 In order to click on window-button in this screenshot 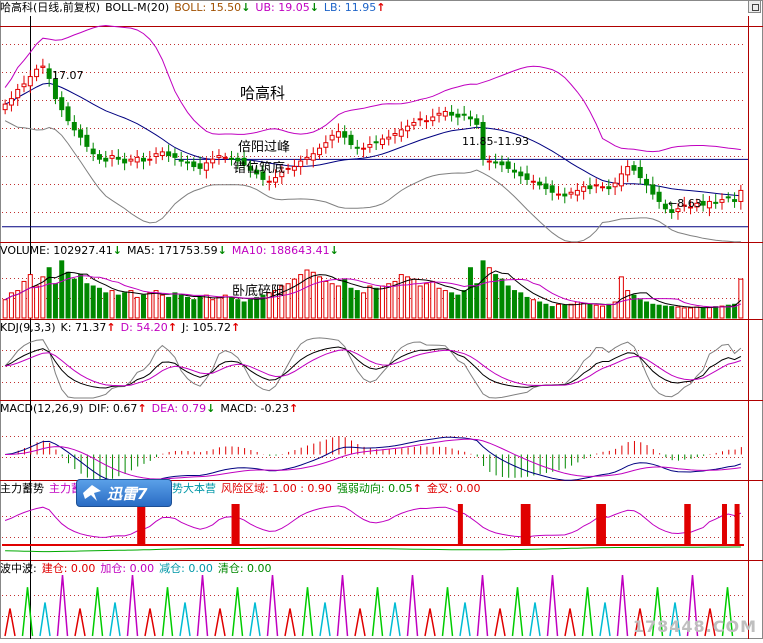, I will do `click(754, 6)`.